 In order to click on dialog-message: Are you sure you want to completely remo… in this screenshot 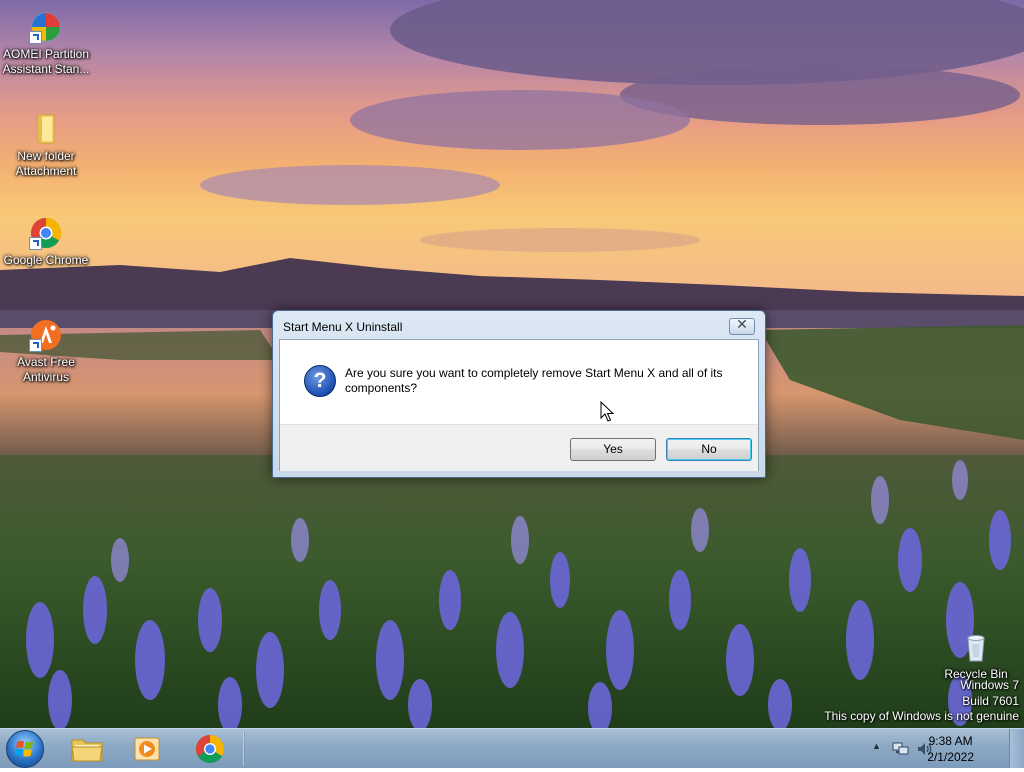, I will do `click(534, 380)`.